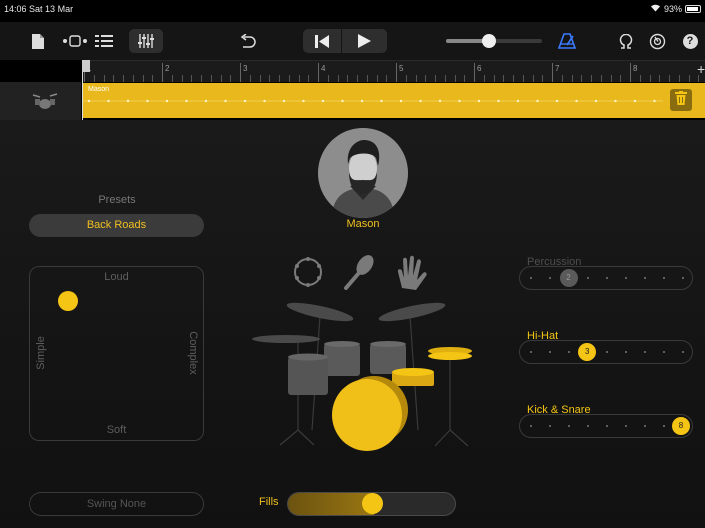  Describe the element at coordinates (104, 41) in the screenshot. I see `tracks-list-icon` at that location.